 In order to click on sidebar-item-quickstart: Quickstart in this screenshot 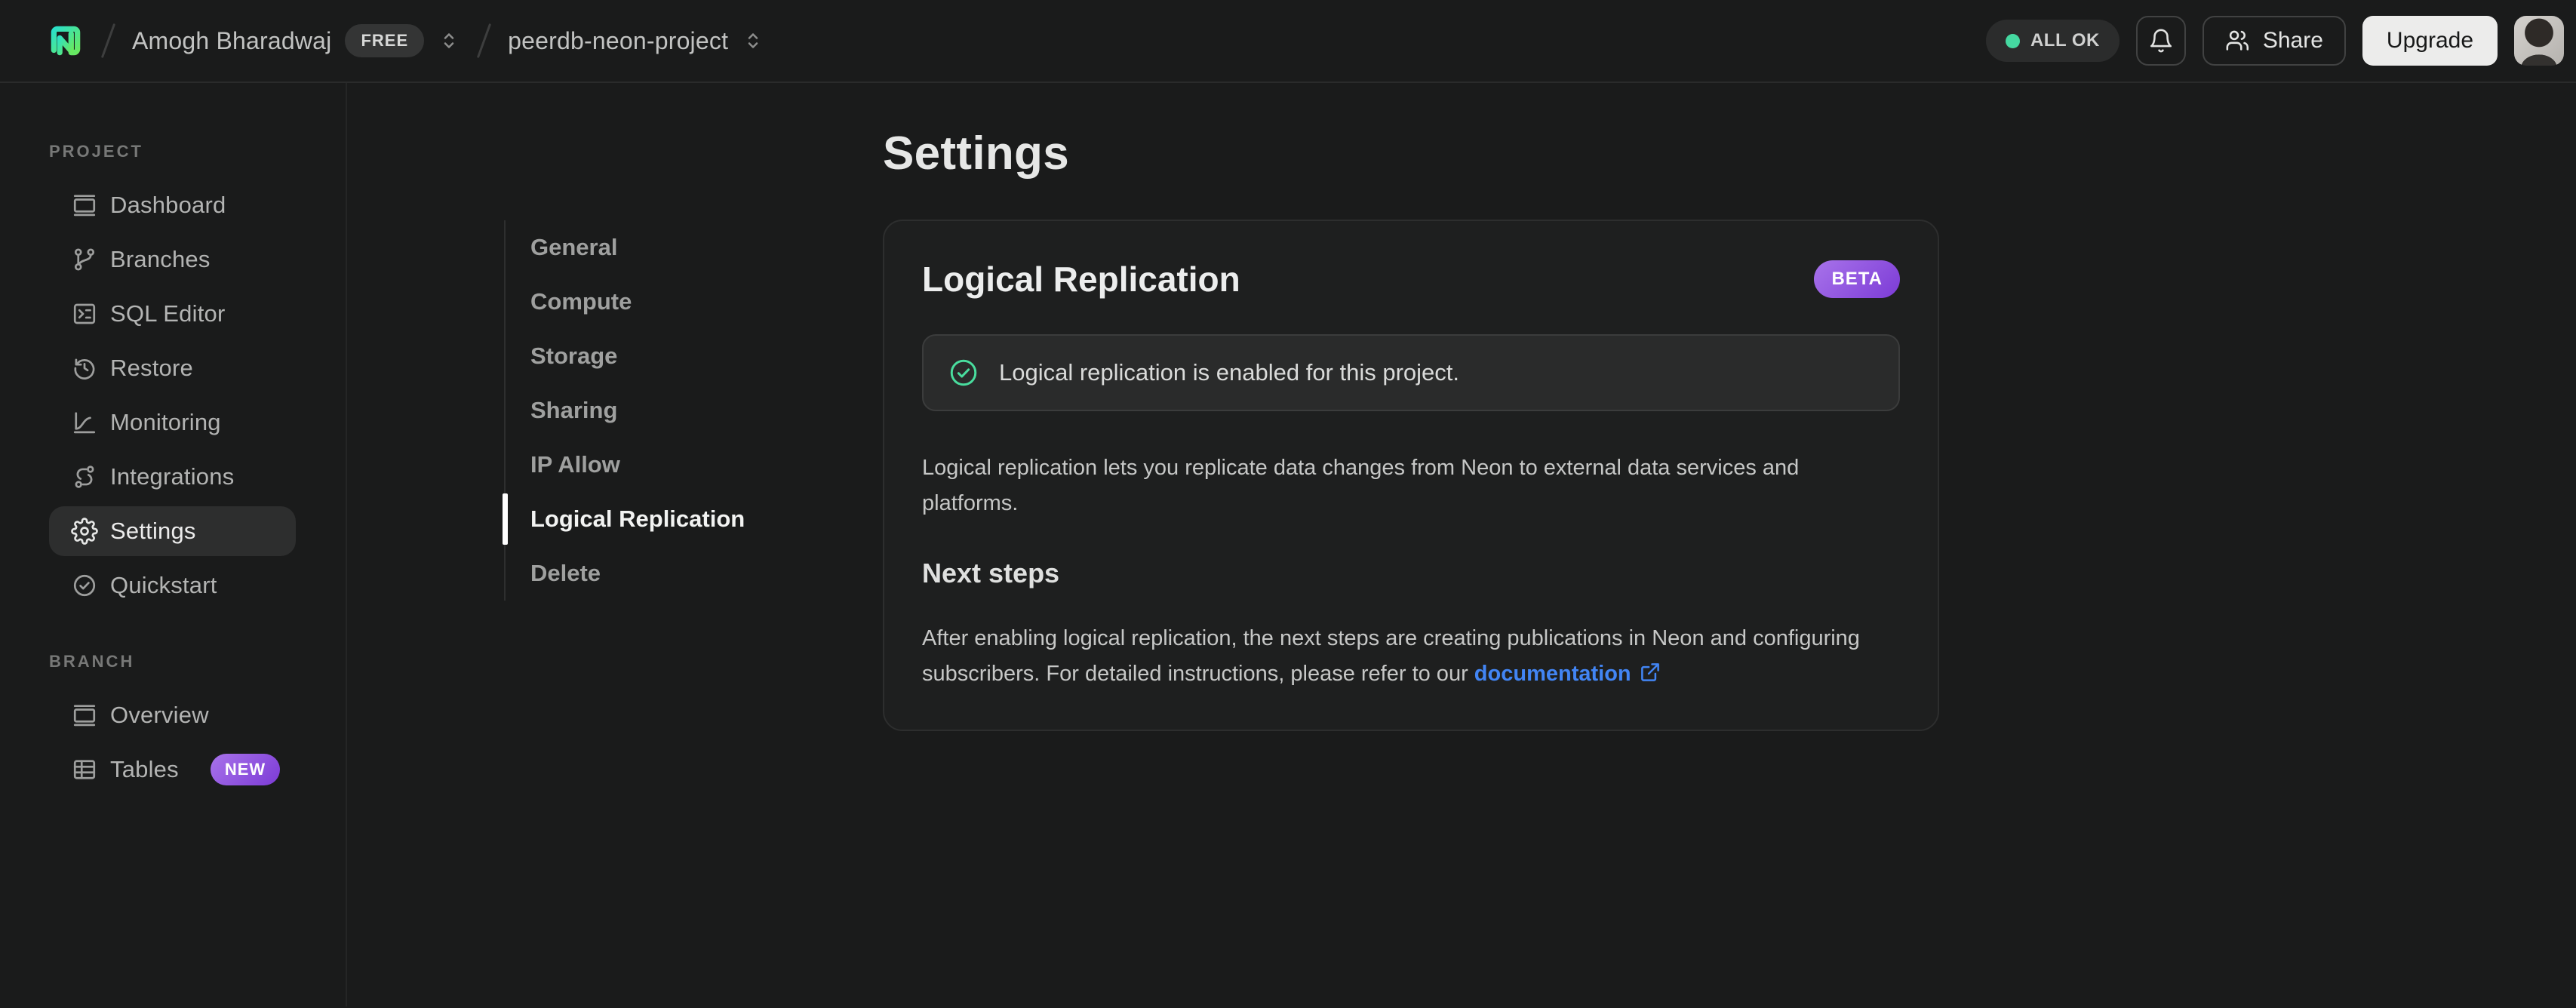, I will do `click(172, 585)`.